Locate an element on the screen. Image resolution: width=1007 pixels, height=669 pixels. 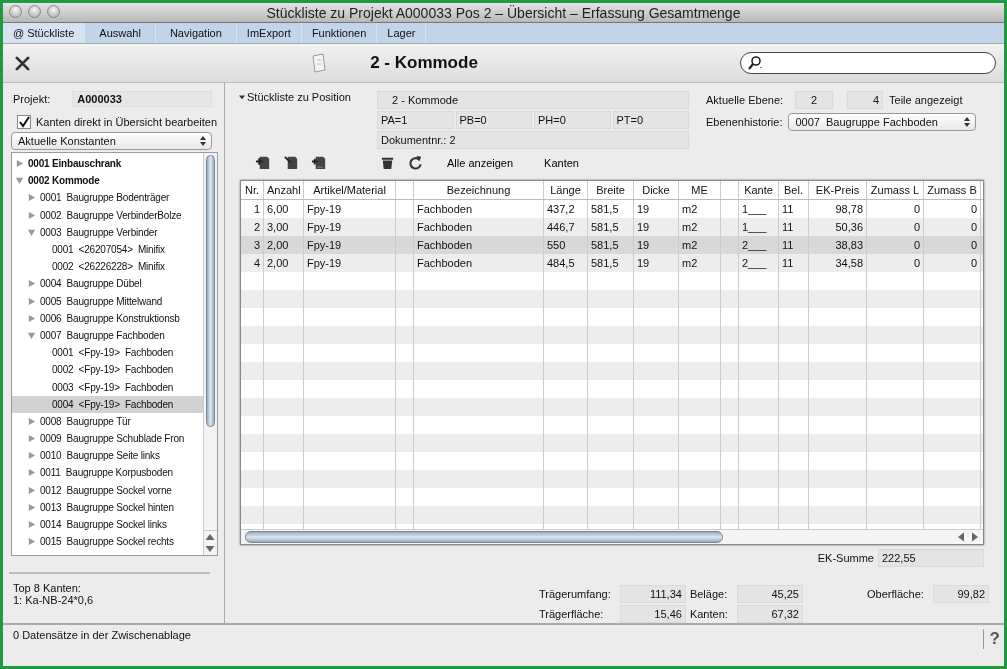
tree-item: 0015 Baugruppe Sockel rechts is located at coordinates (107, 542).